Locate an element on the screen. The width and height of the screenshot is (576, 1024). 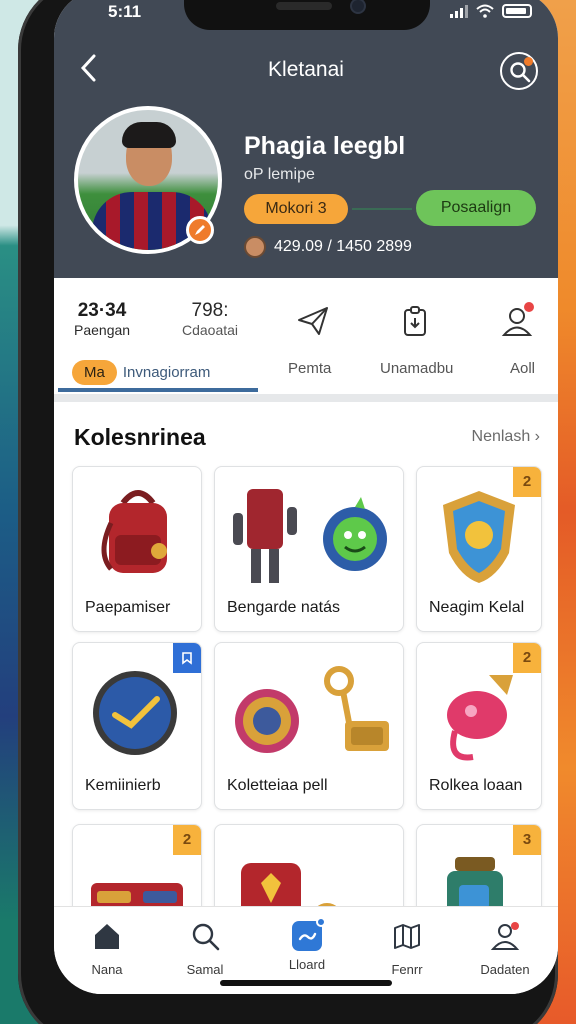
send-button is located at coordinates (313, 321).